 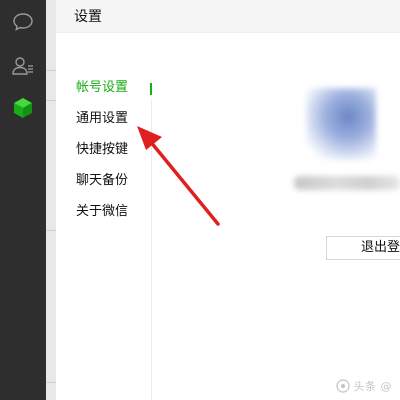 I want to click on watermark: 头条 @, so click(x=364, y=386).